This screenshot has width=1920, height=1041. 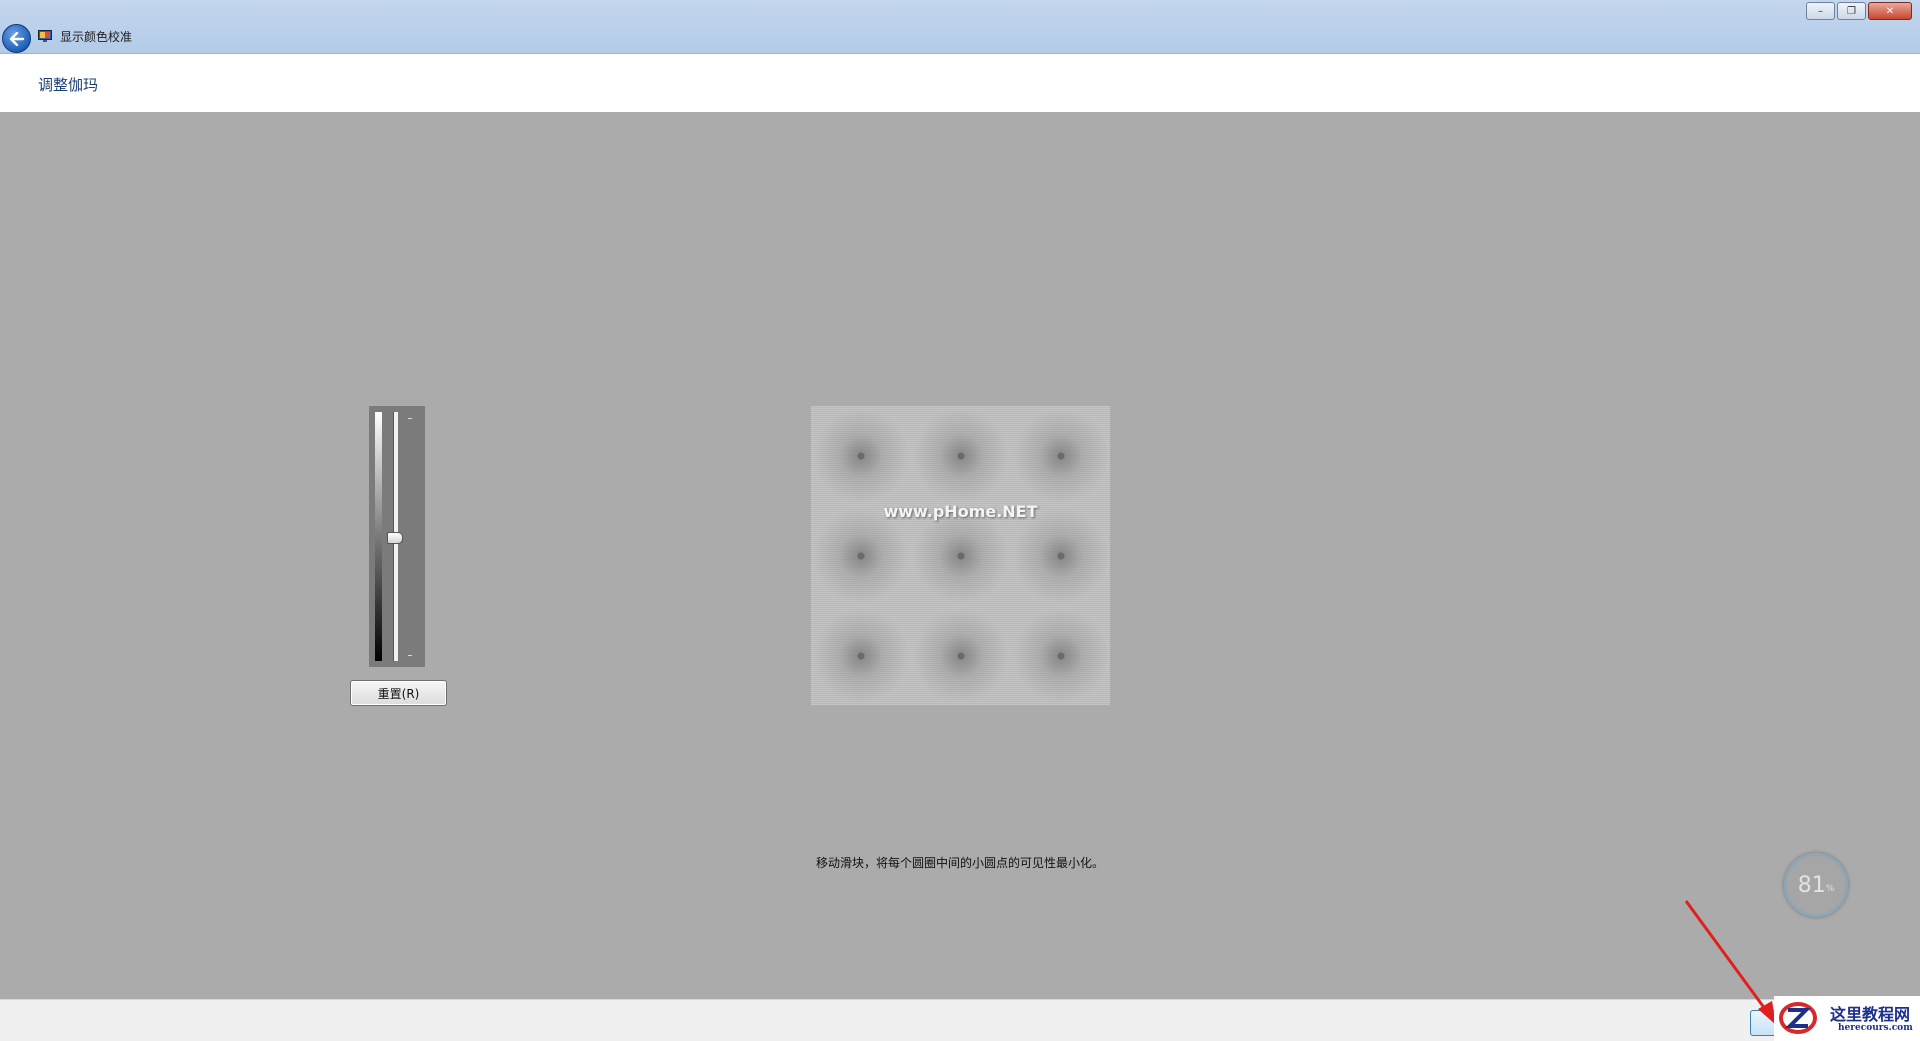 I want to click on monitor-icon, so click(x=45, y=36).